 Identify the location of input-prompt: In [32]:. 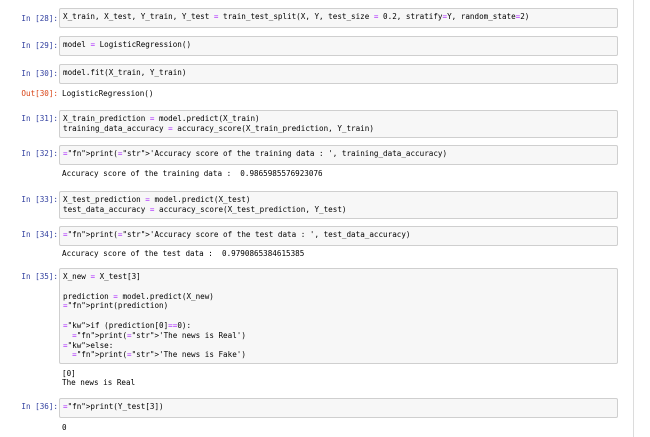
(39, 153).